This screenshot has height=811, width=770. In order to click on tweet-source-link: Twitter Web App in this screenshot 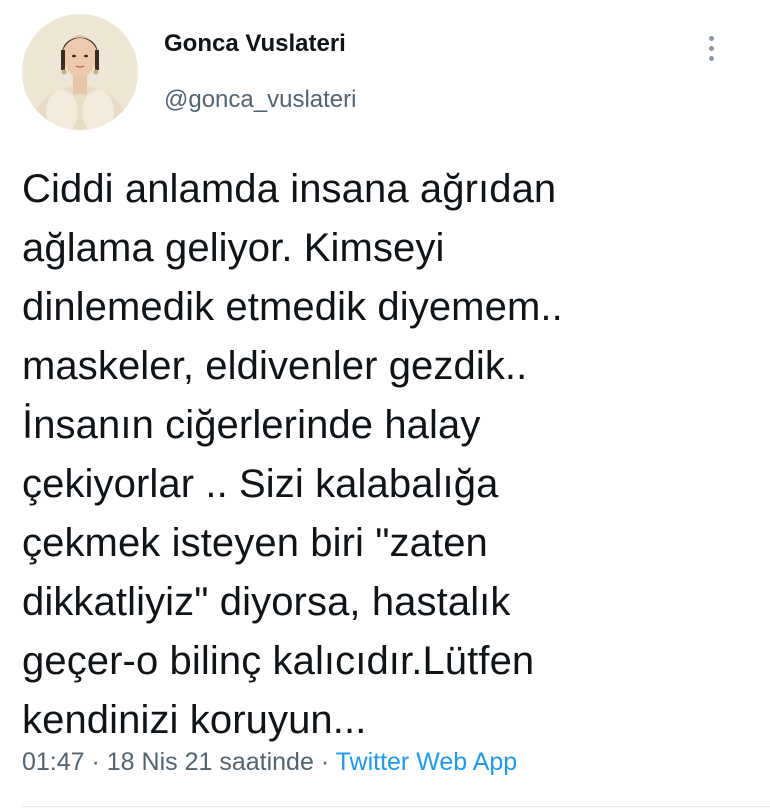, I will do `click(427, 762)`.